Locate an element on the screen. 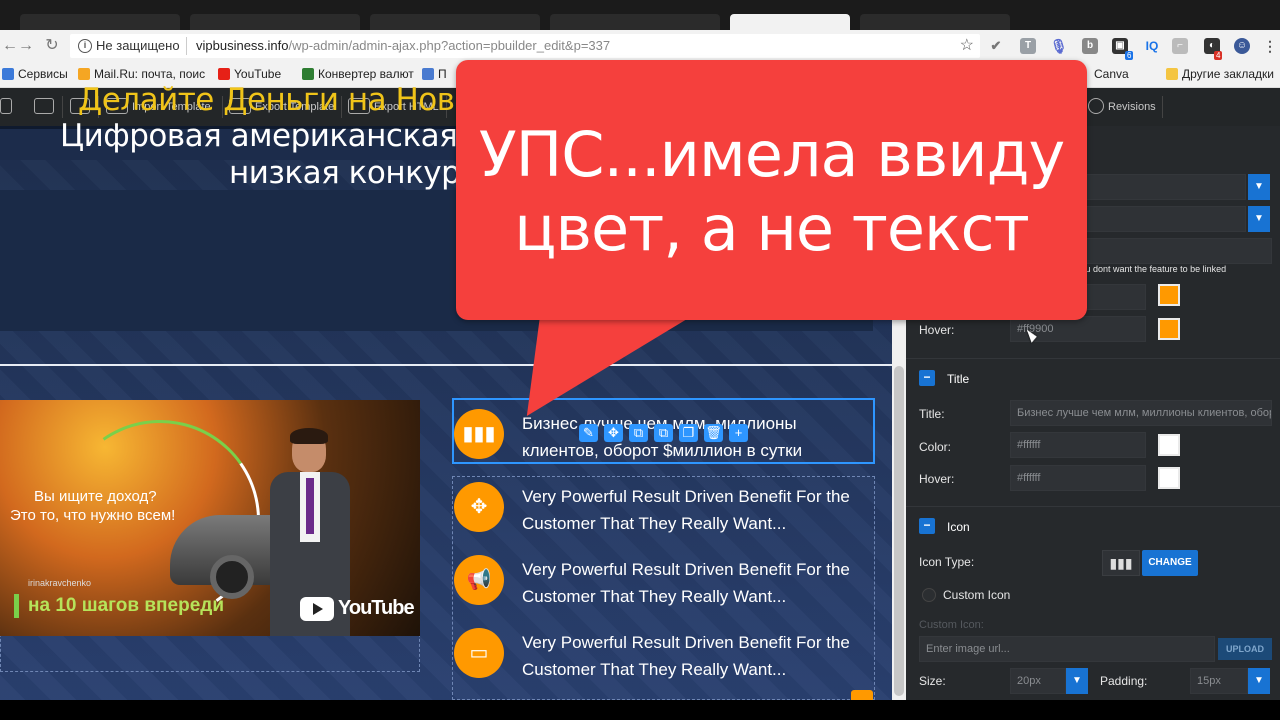  collapse-title-icon: − is located at coordinates (927, 378).